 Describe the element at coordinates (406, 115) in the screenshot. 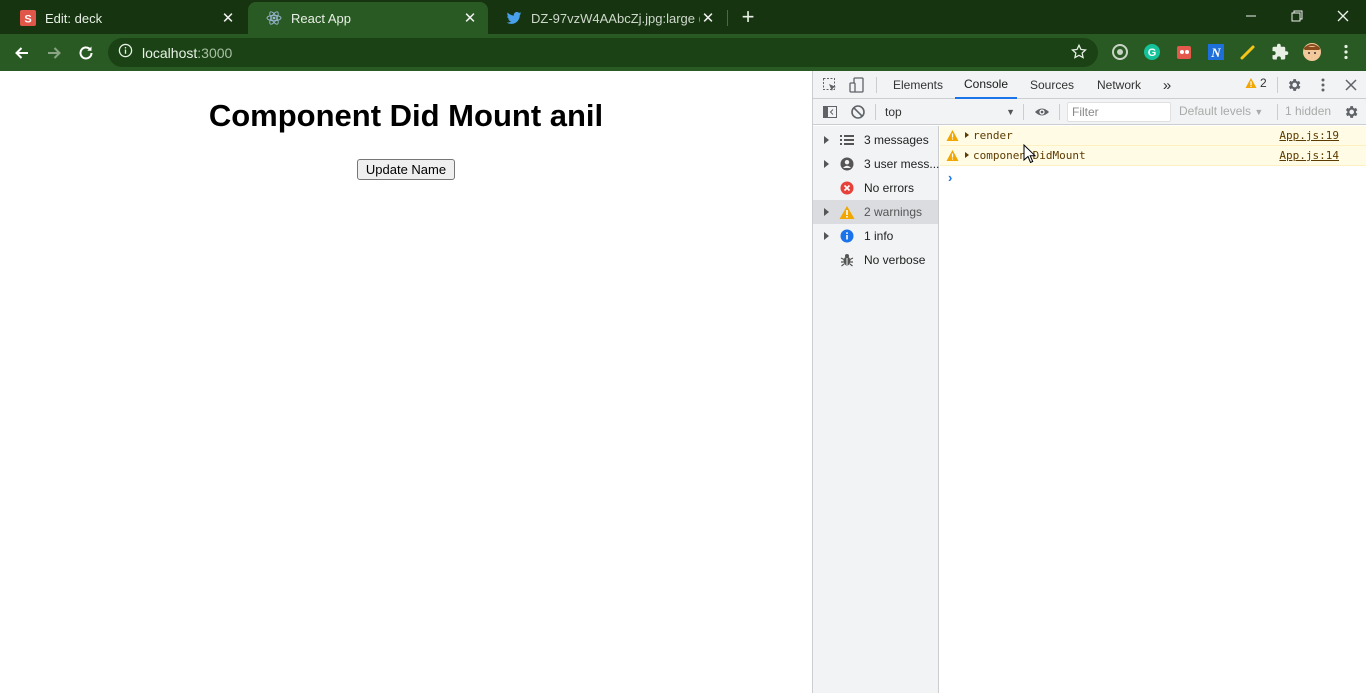

I see `page-heading: Component Did Mount anil` at that location.